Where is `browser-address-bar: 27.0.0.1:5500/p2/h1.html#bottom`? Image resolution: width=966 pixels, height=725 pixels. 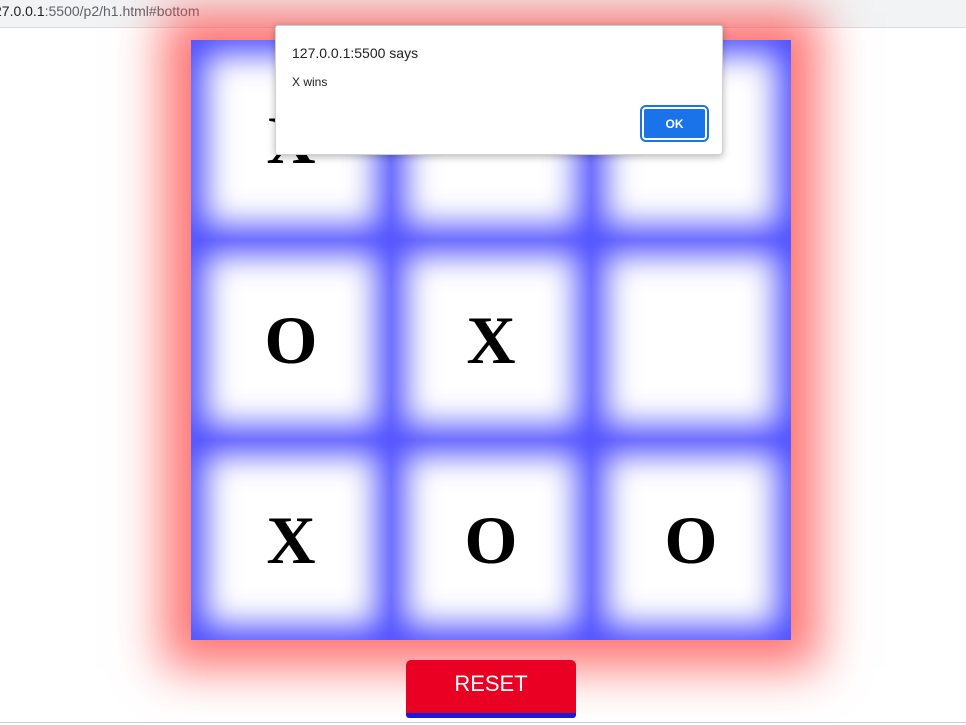
browser-address-bar: 27.0.0.1:5500/p2/h1.html#bottom is located at coordinates (483, 14).